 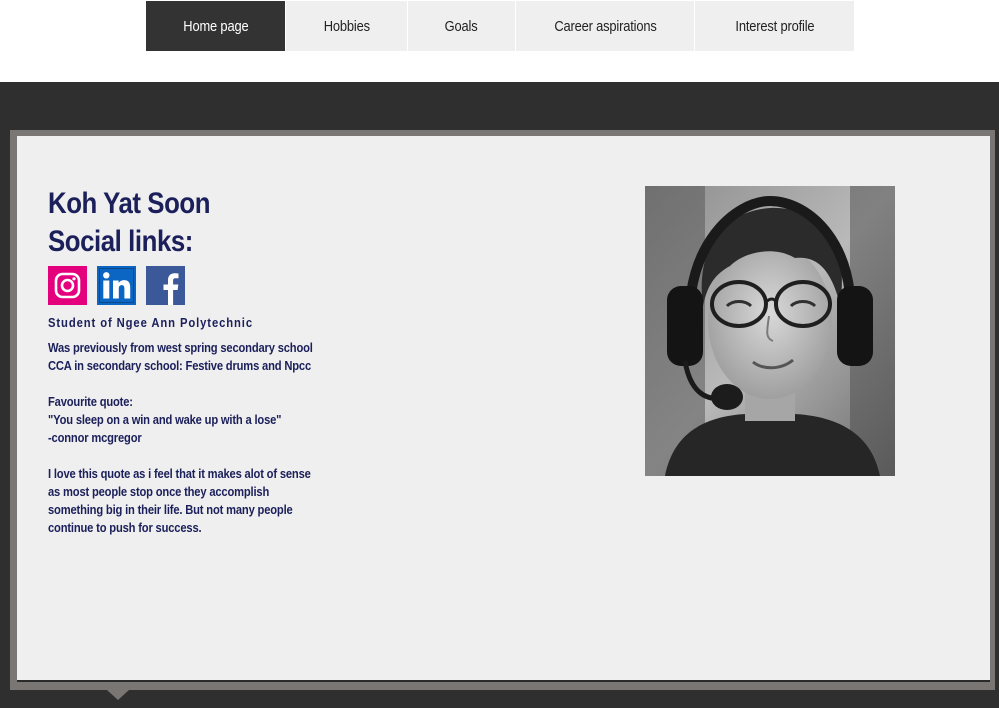 I want to click on school-text: Student of Ngee Ann Polytechnic, so click(x=151, y=323).